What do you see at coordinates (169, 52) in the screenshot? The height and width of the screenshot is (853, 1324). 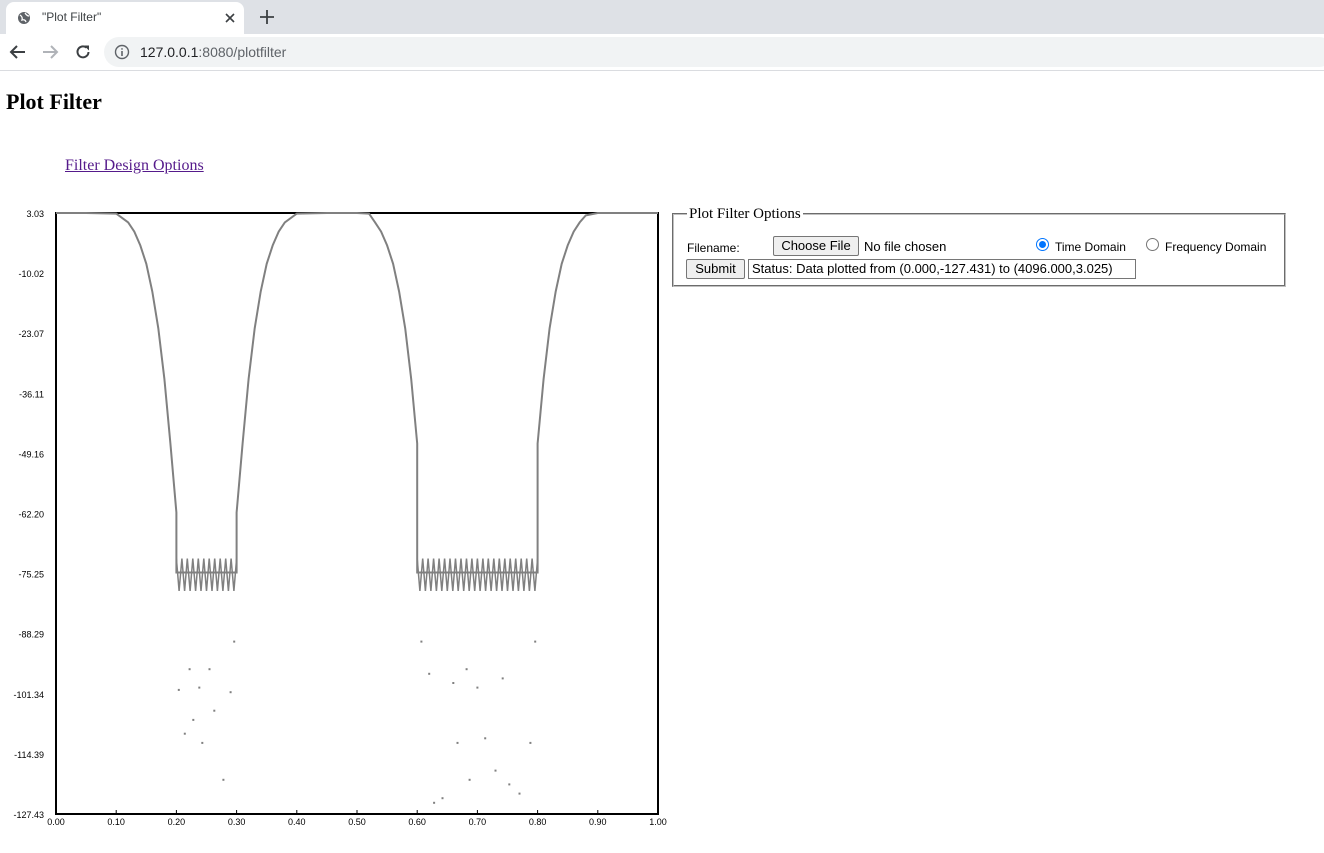 I see `url-host: 127.0.0.1` at bounding box center [169, 52].